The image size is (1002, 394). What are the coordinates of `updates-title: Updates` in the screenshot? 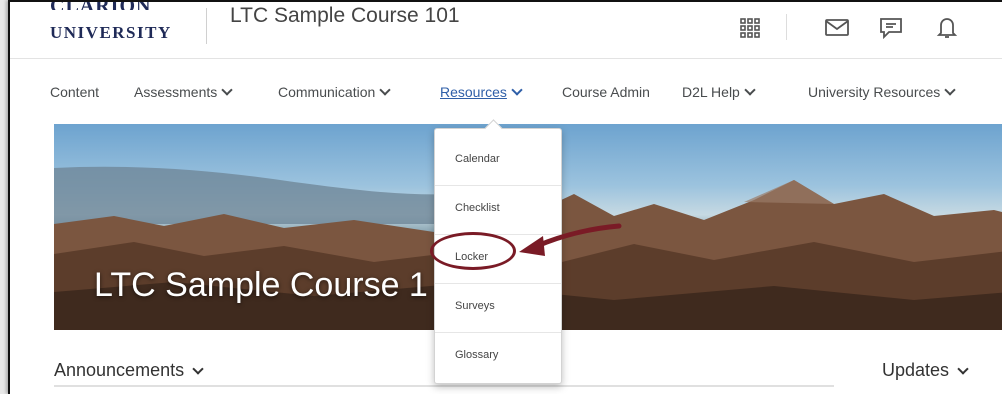 It's located at (916, 370).